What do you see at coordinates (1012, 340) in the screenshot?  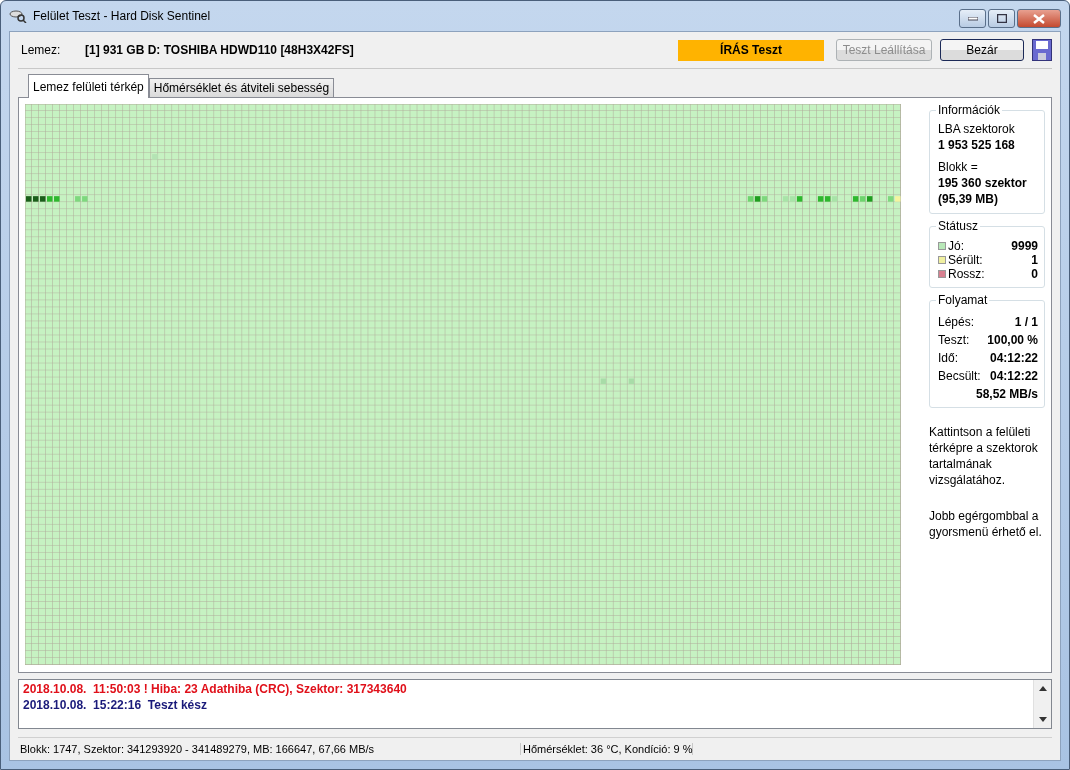 I see `progress-value: 100,00 %` at bounding box center [1012, 340].